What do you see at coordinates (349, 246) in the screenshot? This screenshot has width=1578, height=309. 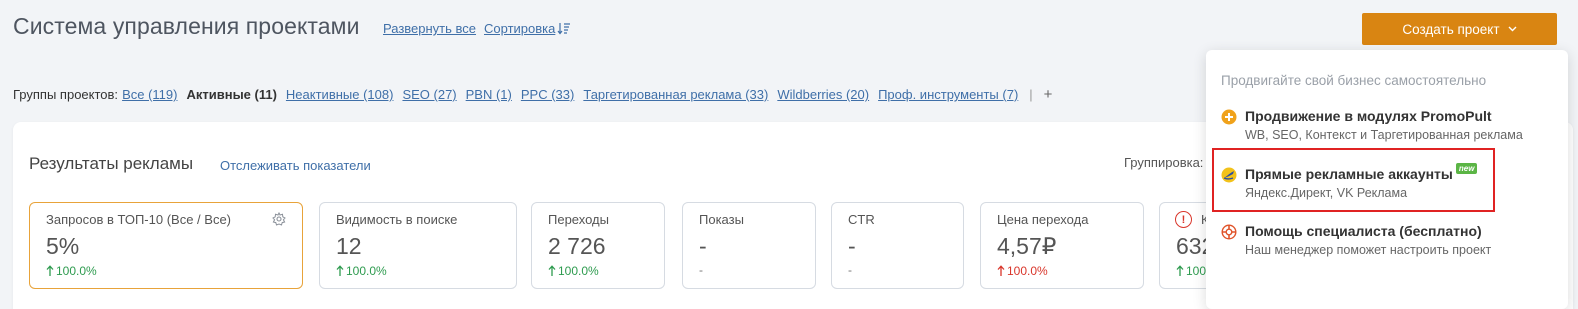 I see `metric-value: 12` at bounding box center [349, 246].